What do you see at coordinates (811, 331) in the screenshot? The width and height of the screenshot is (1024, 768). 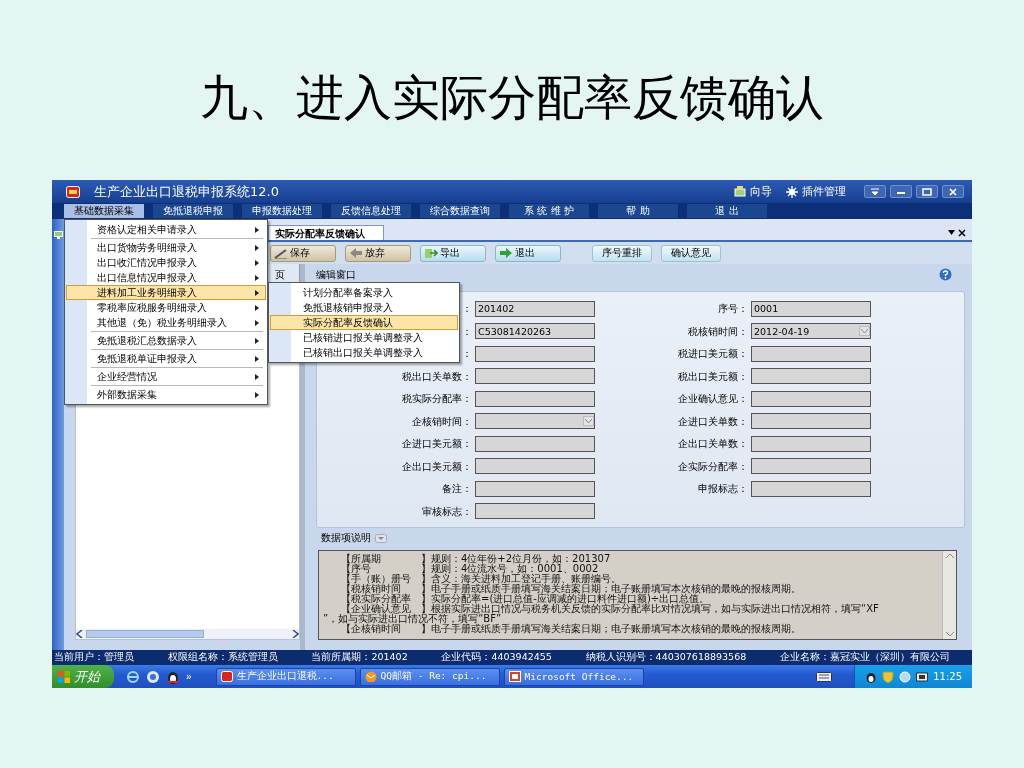 I see `dropdown-field: 2012-04-19` at bounding box center [811, 331].